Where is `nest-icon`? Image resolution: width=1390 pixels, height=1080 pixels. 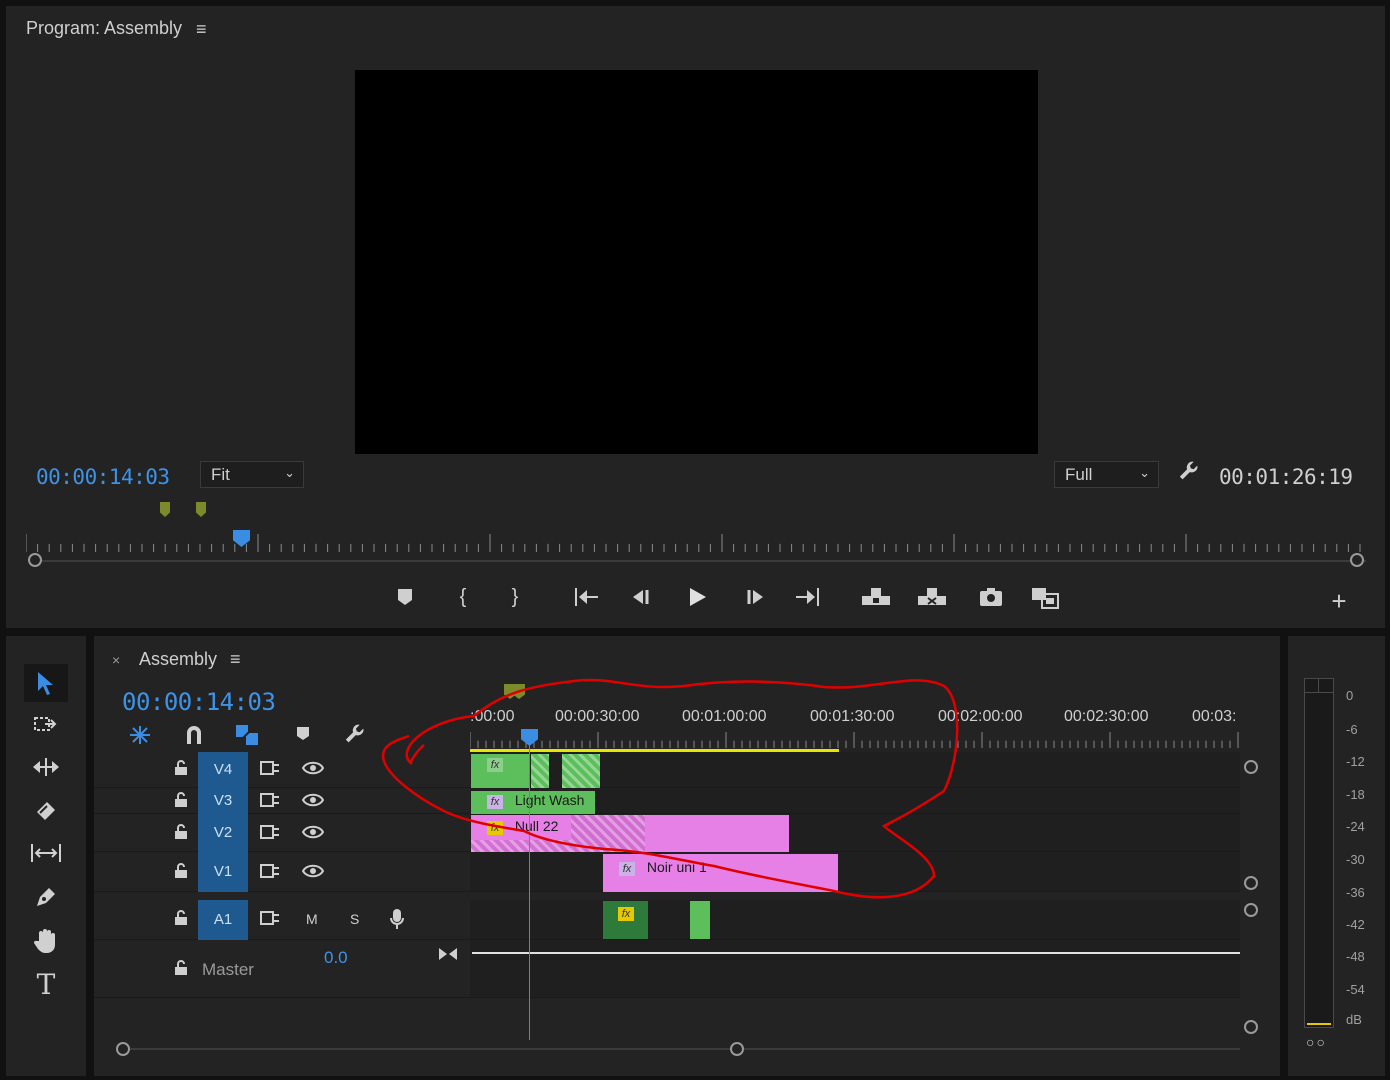 nest-icon is located at coordinates (140, 738).